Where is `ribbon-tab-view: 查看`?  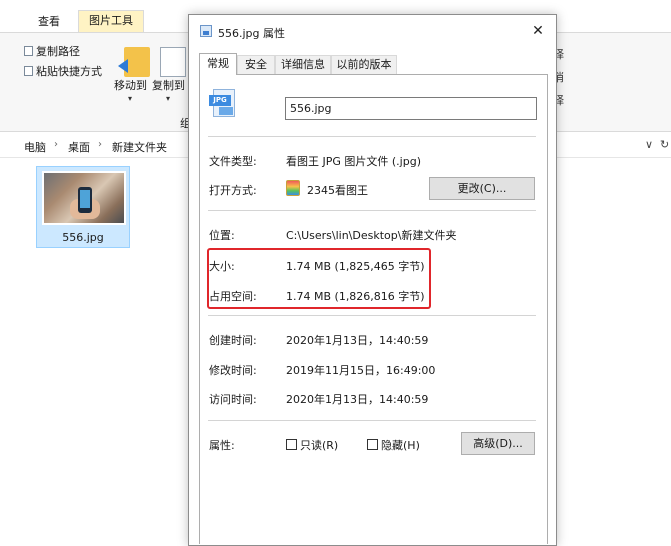
ribbon-tab-view: 查看 is located at coordinates (49, 22).